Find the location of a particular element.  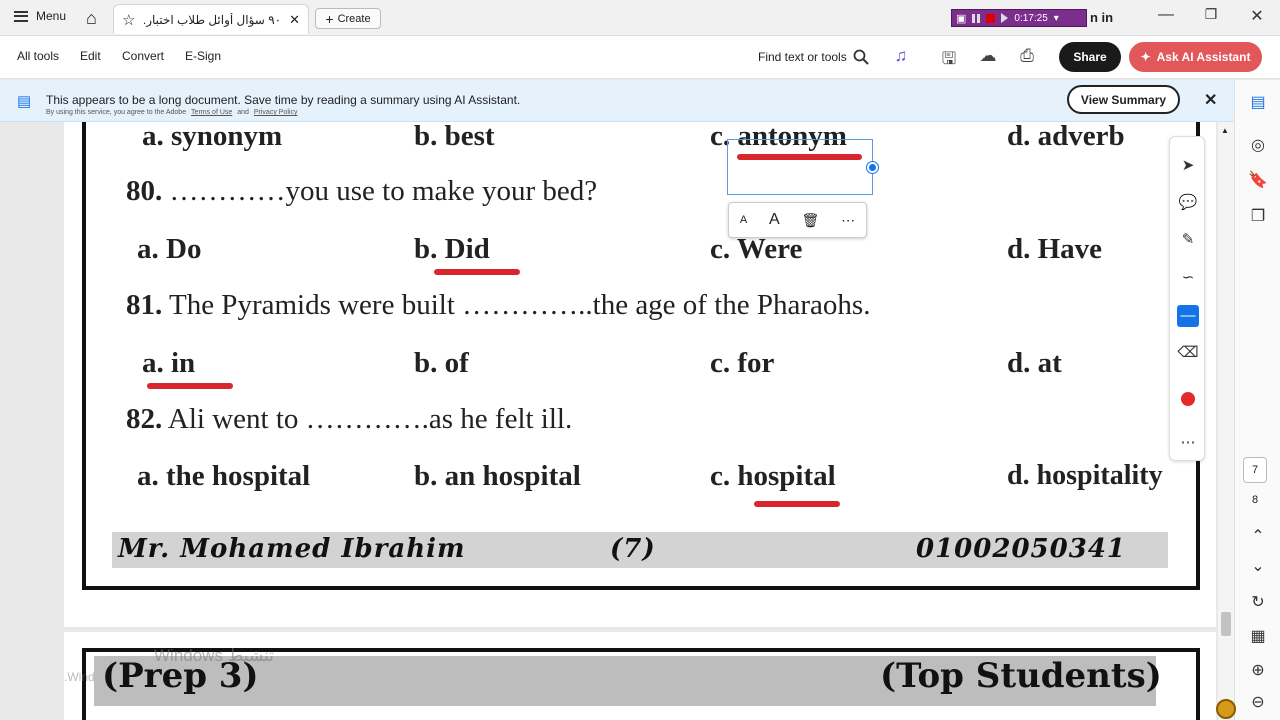

close-tab-icon: ✕ is located at coordinates (294, 20).